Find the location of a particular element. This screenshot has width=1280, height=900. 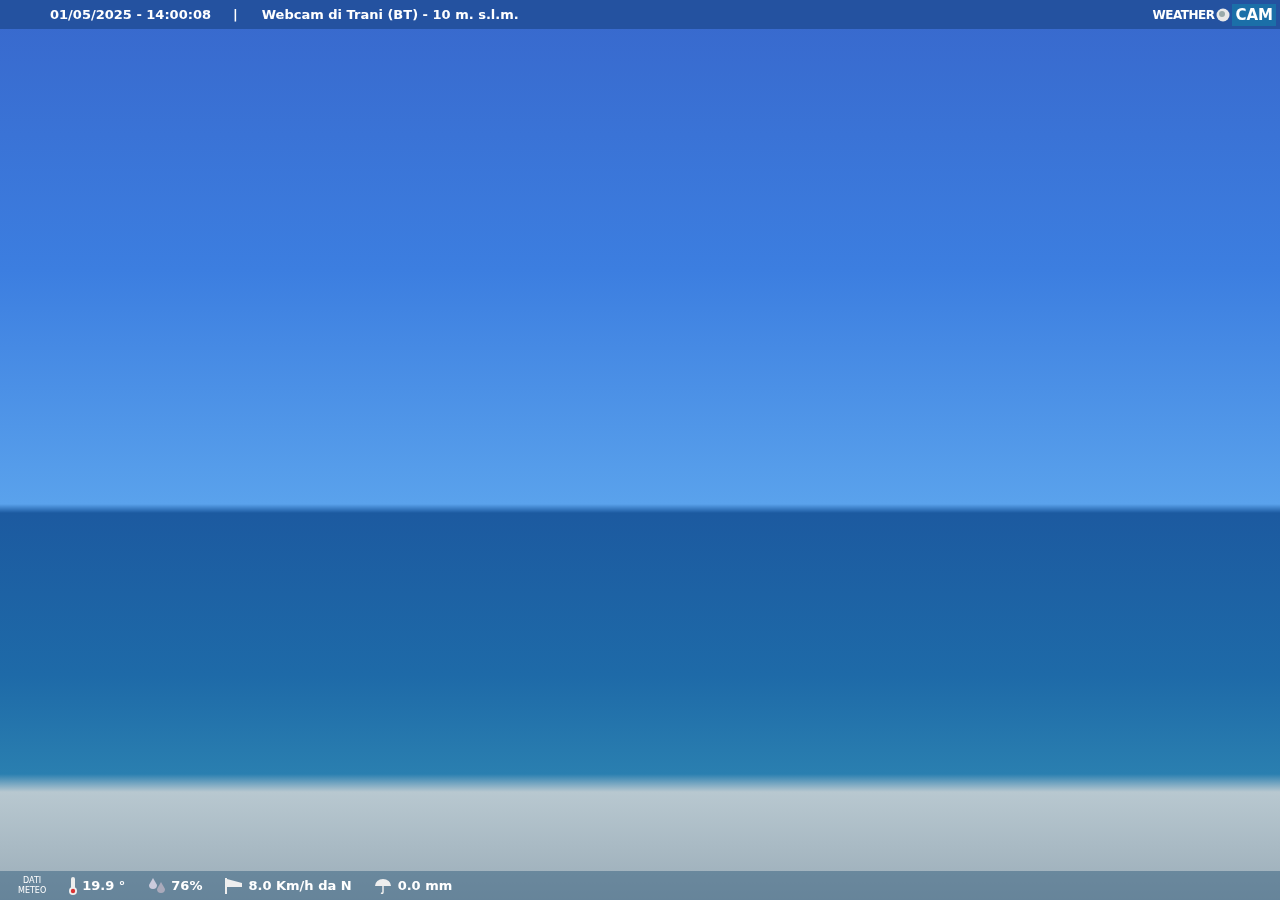

weather-reading: 0.0 mm is located at coordinates (425, 885).